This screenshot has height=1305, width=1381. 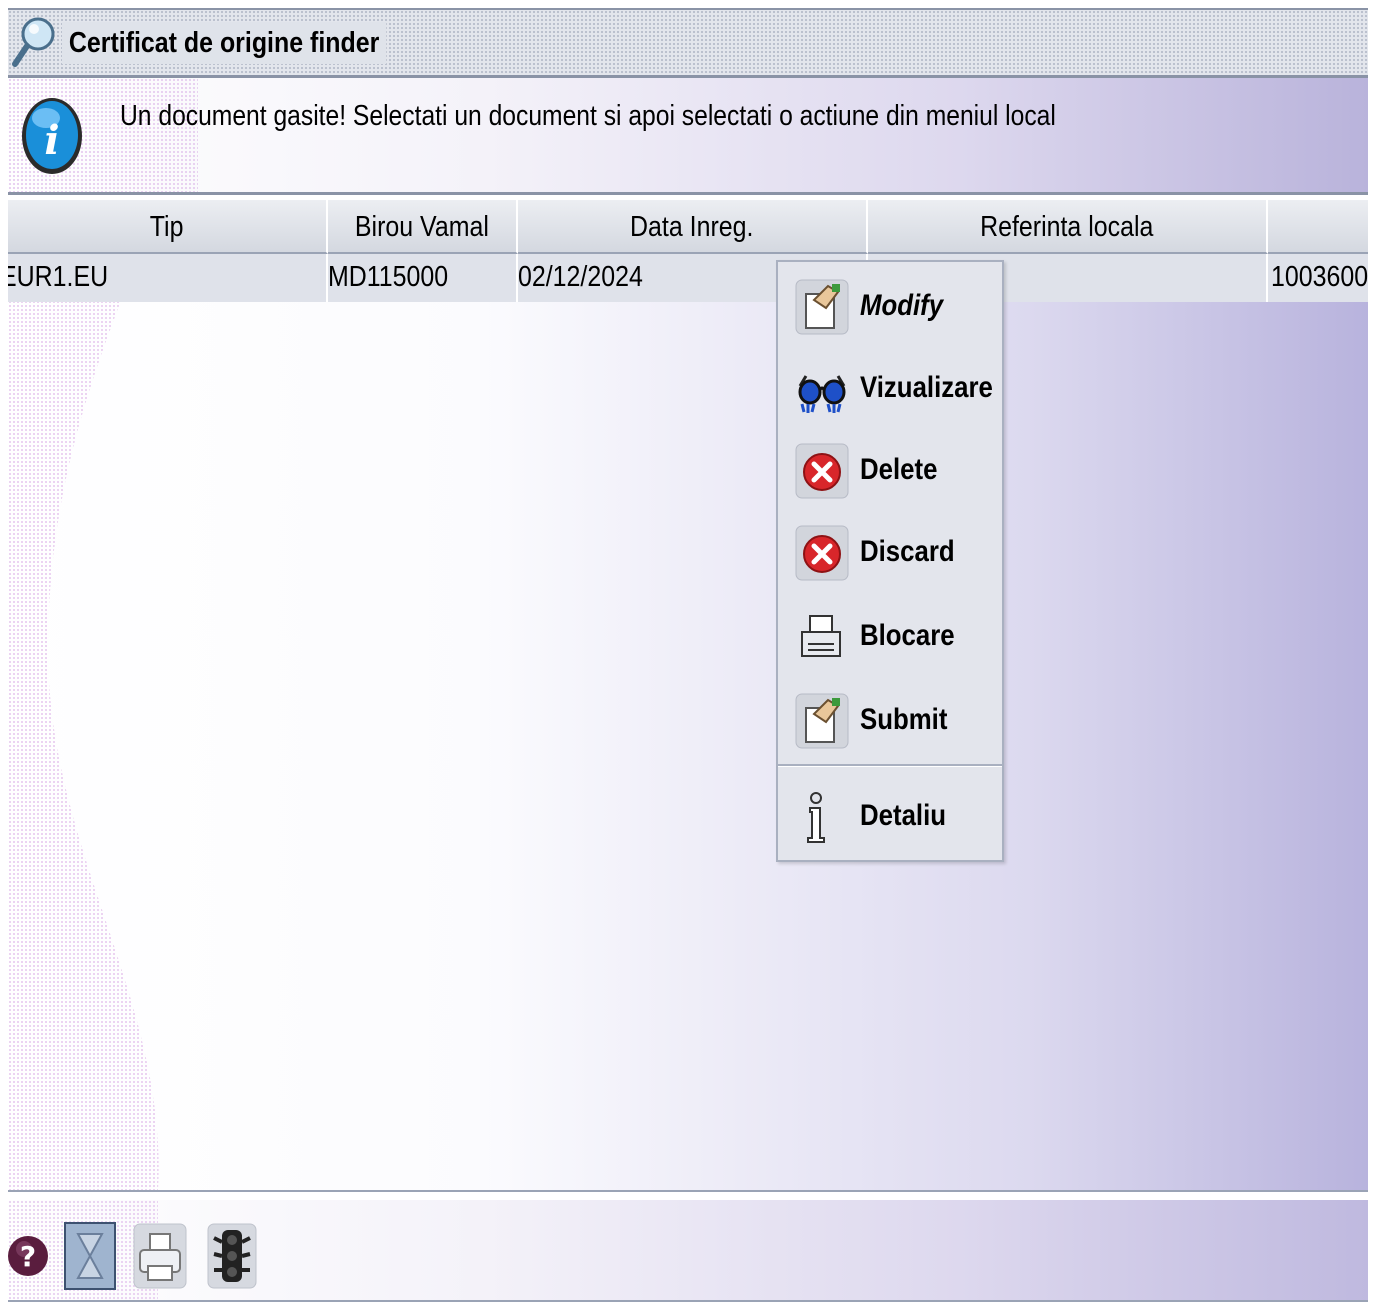 I want to click on cell-birou-vamal: MD115000, so click(x=423, y=278).